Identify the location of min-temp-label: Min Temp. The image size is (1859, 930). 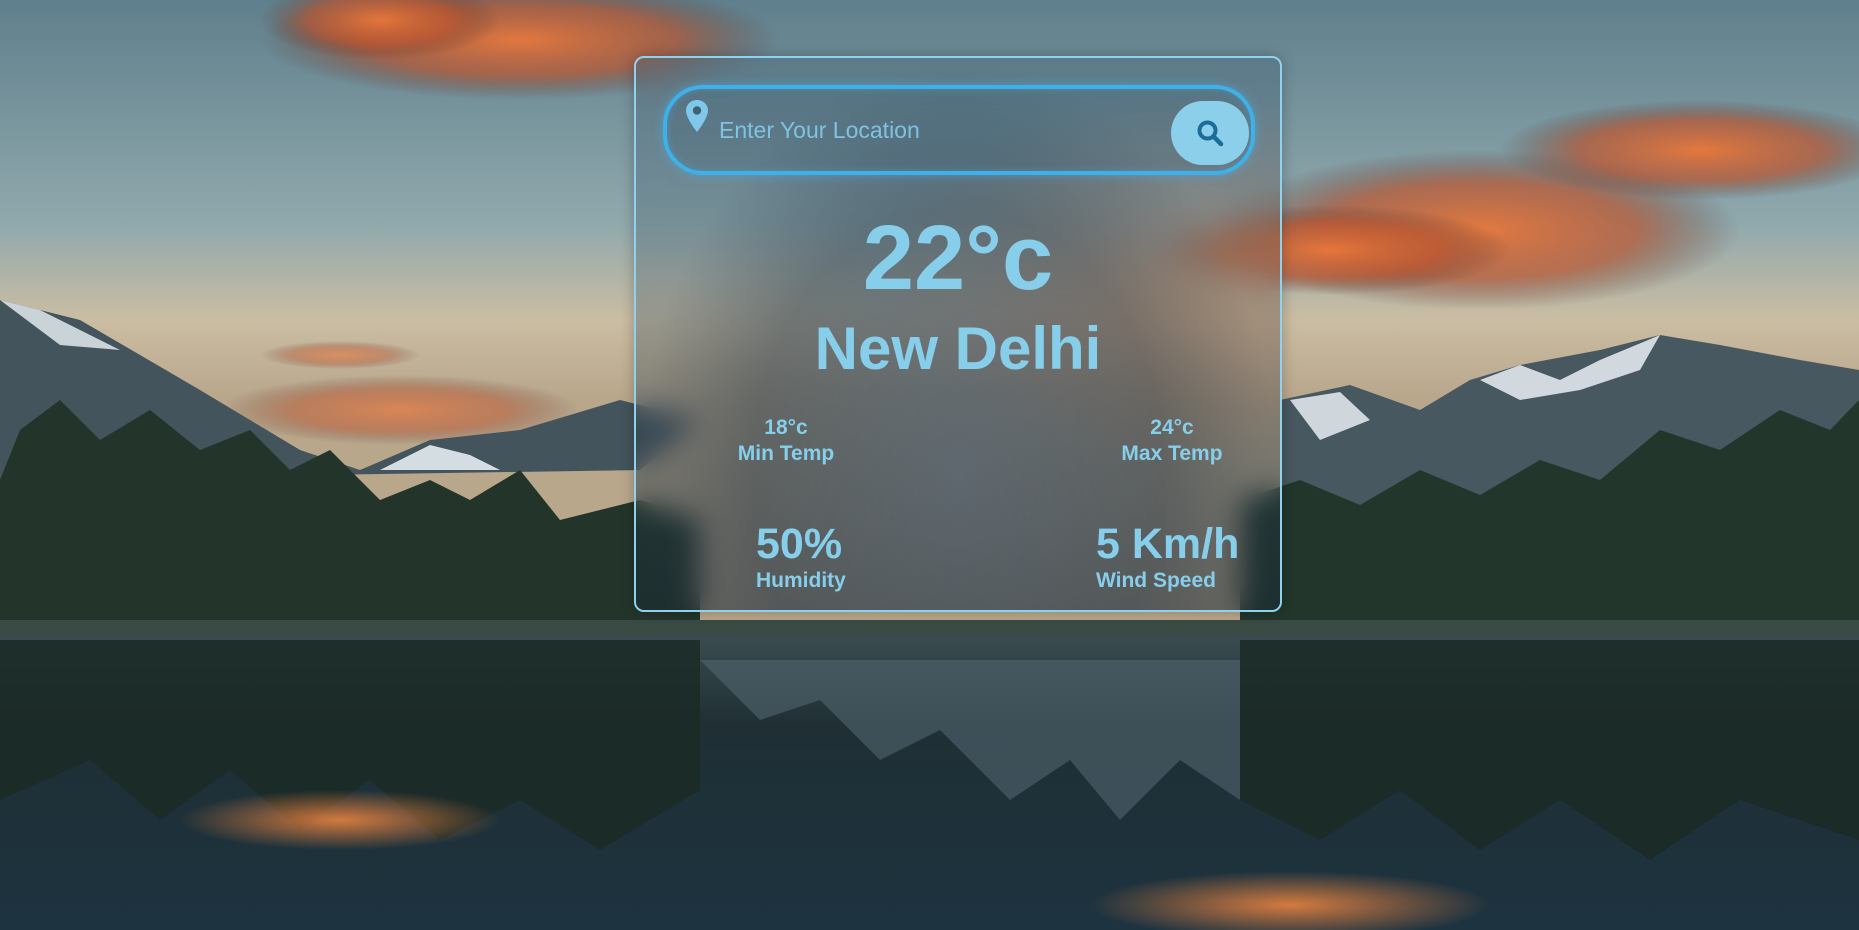
(786, 453).